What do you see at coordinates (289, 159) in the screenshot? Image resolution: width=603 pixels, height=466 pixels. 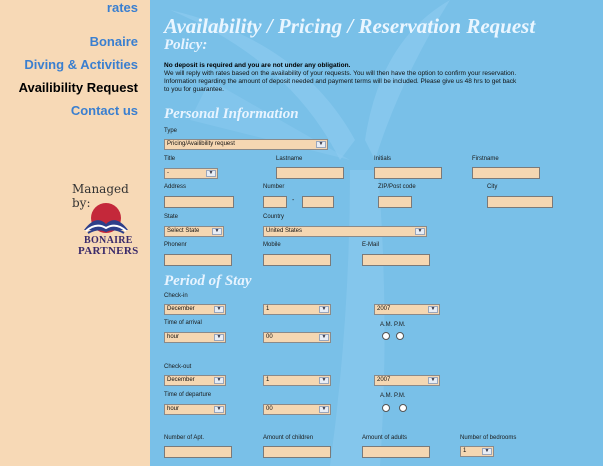 I see `lastname-label: Lastname` at bounding box center [289, 159].